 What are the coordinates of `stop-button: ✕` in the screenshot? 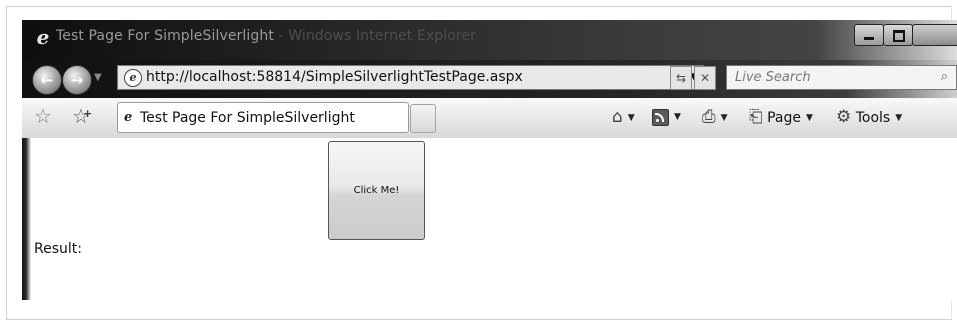 It's located at (705, 78).